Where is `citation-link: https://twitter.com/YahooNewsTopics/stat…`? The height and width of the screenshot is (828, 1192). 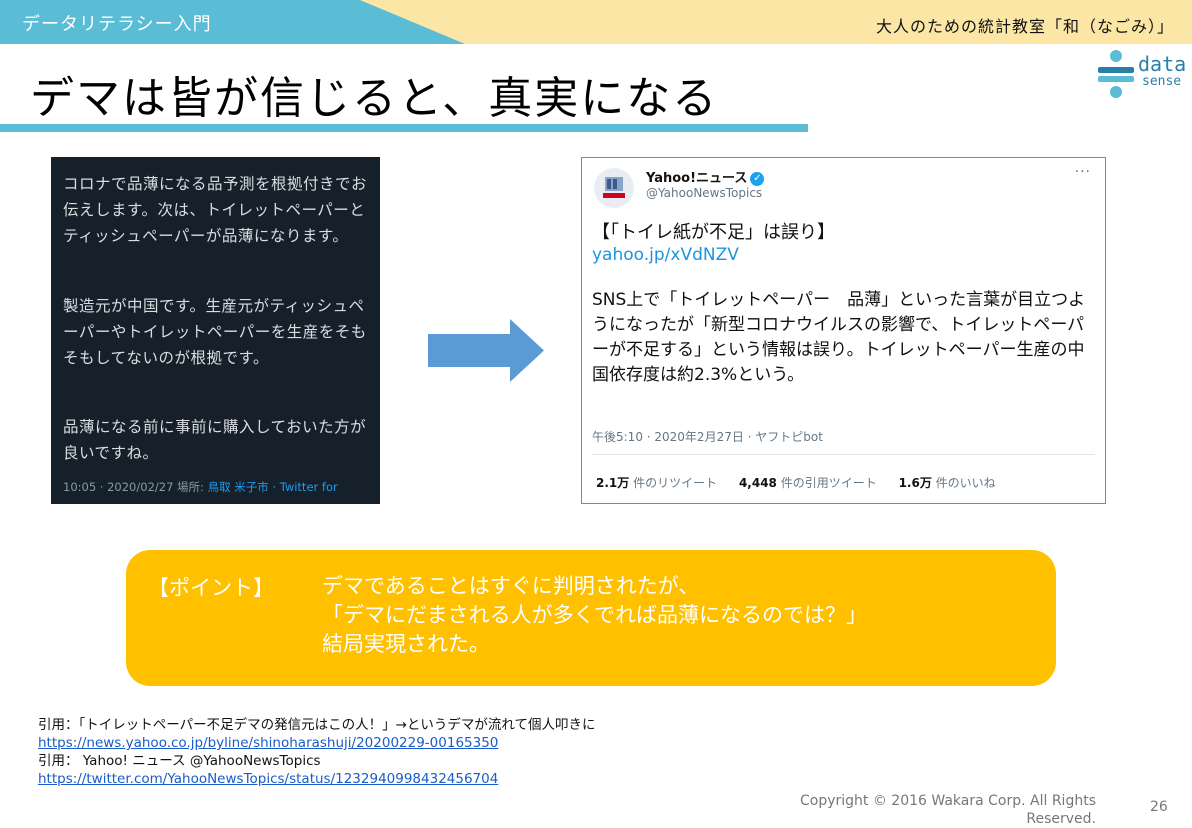 citation-link: https://twitter.com/YahooNewsTopics/stat… is located at coordinates (268, 779).